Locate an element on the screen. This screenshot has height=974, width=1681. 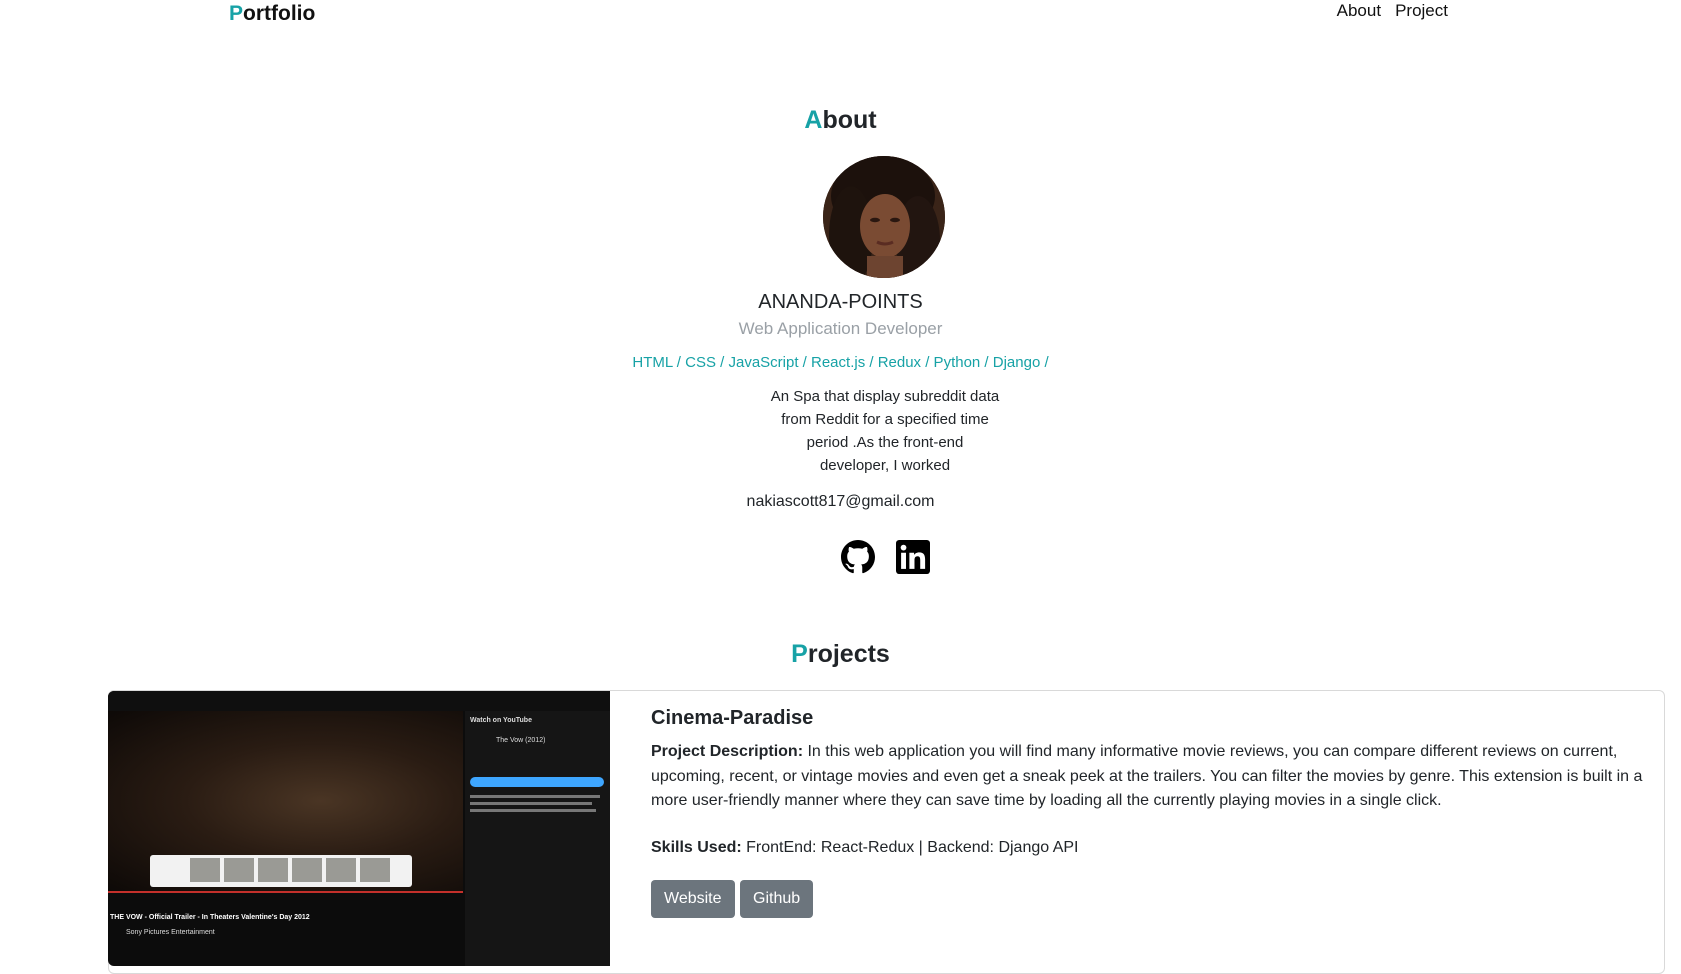
project-title: Cinema-Paradise is located at coordinates (732, 718).